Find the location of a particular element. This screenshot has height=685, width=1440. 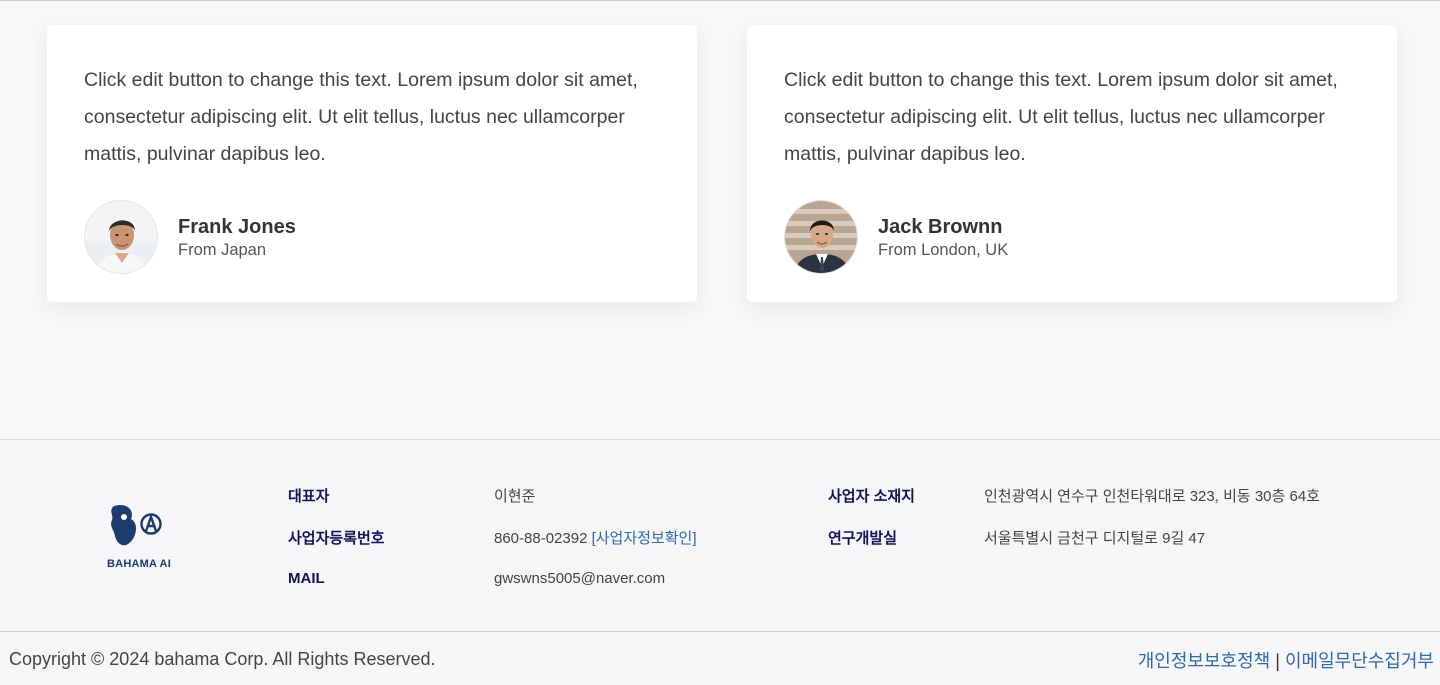

person-name: Frank Jones is located at coordinates (237, 227).